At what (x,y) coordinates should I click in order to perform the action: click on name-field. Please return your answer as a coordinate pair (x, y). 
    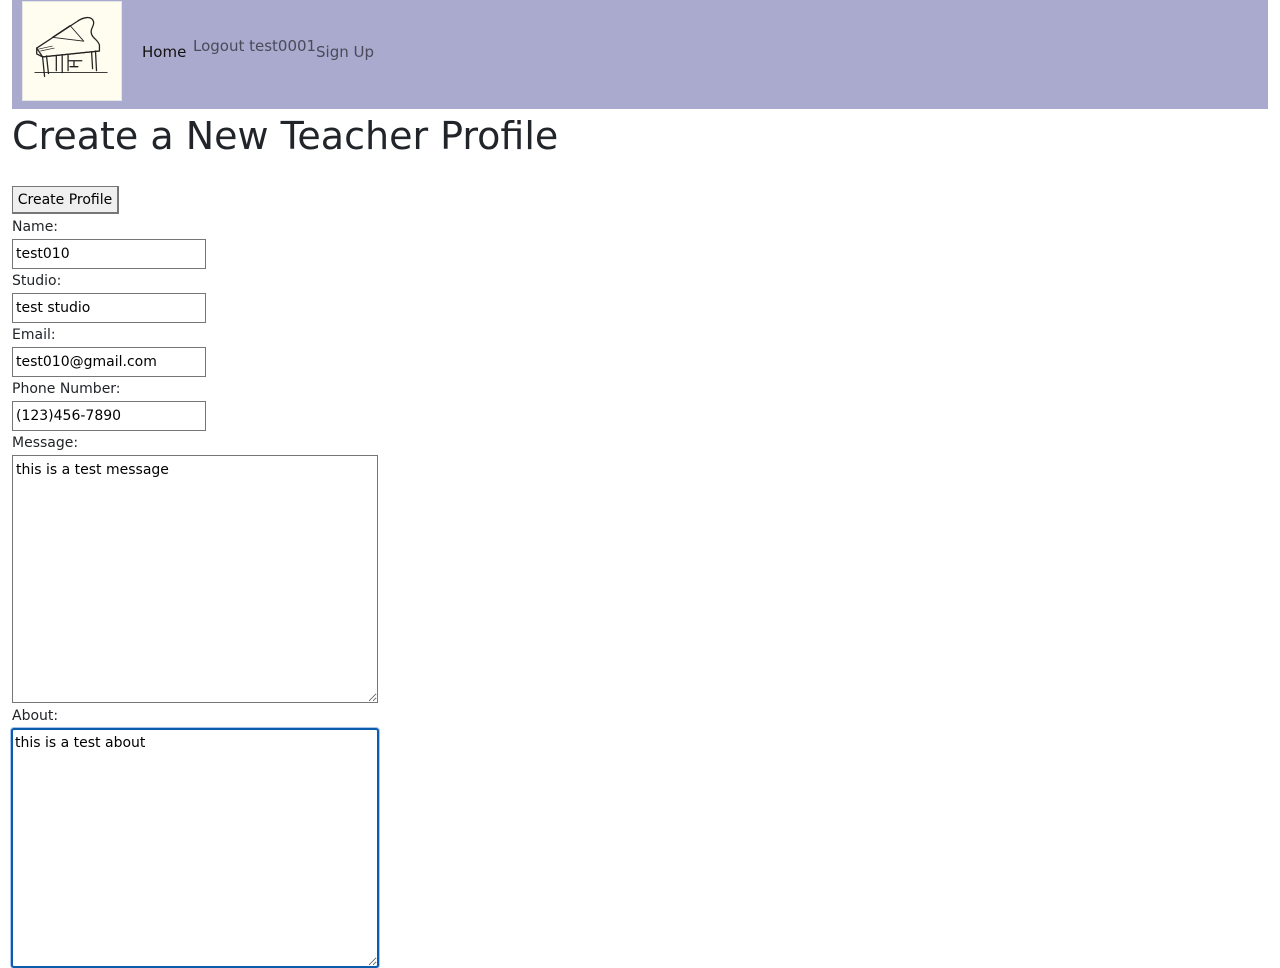
    Looking at the image, I should click on (109, 254).